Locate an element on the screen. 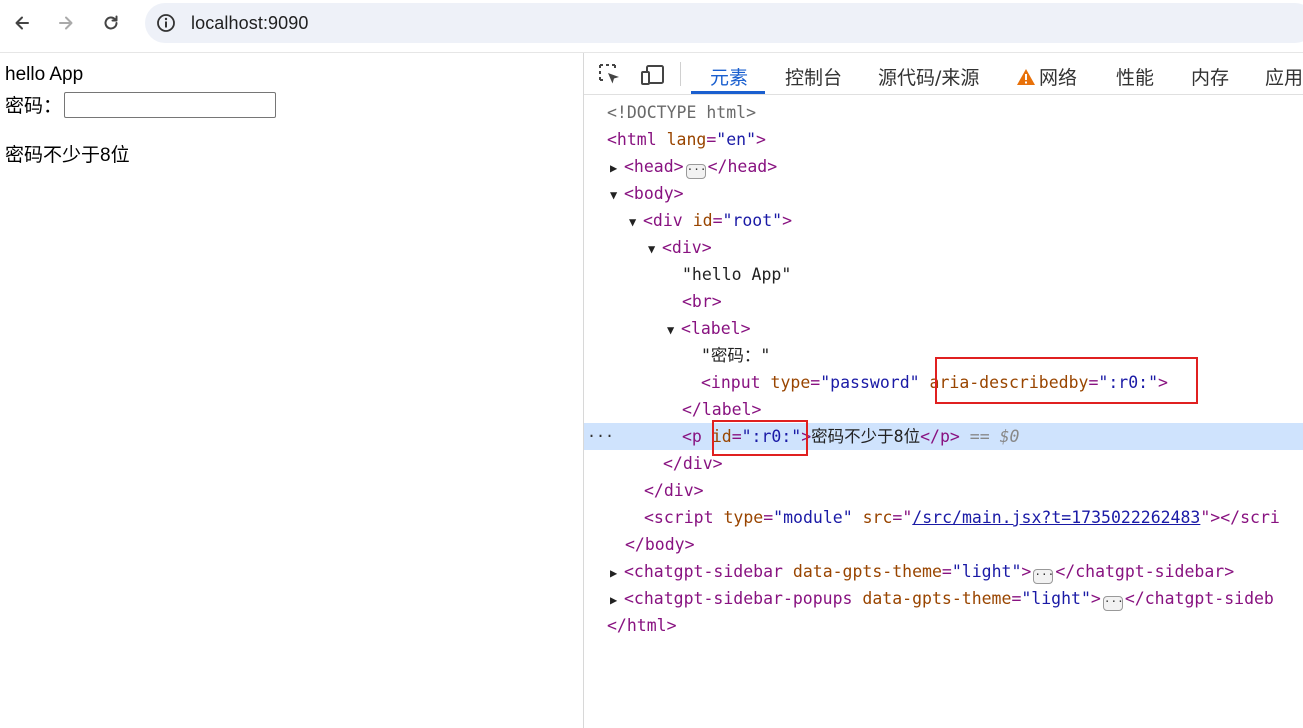 The height and width of the screenshot is (728, 1303). tag-name: <label> is located at coordinates (716, 328).